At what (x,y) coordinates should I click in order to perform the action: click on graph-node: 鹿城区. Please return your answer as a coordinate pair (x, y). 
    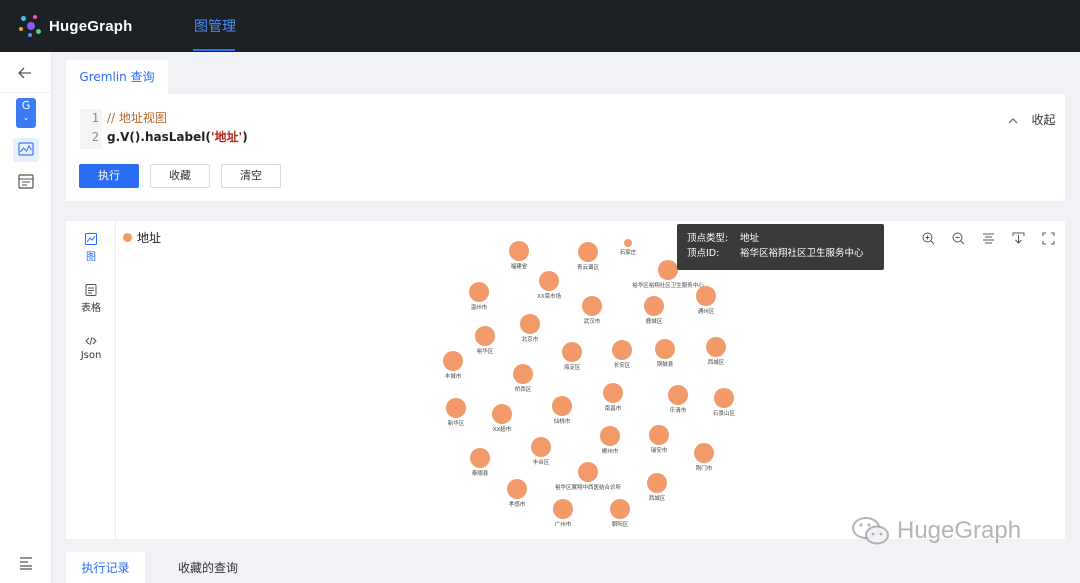
    Looking at the image, I should click on (654, 310).